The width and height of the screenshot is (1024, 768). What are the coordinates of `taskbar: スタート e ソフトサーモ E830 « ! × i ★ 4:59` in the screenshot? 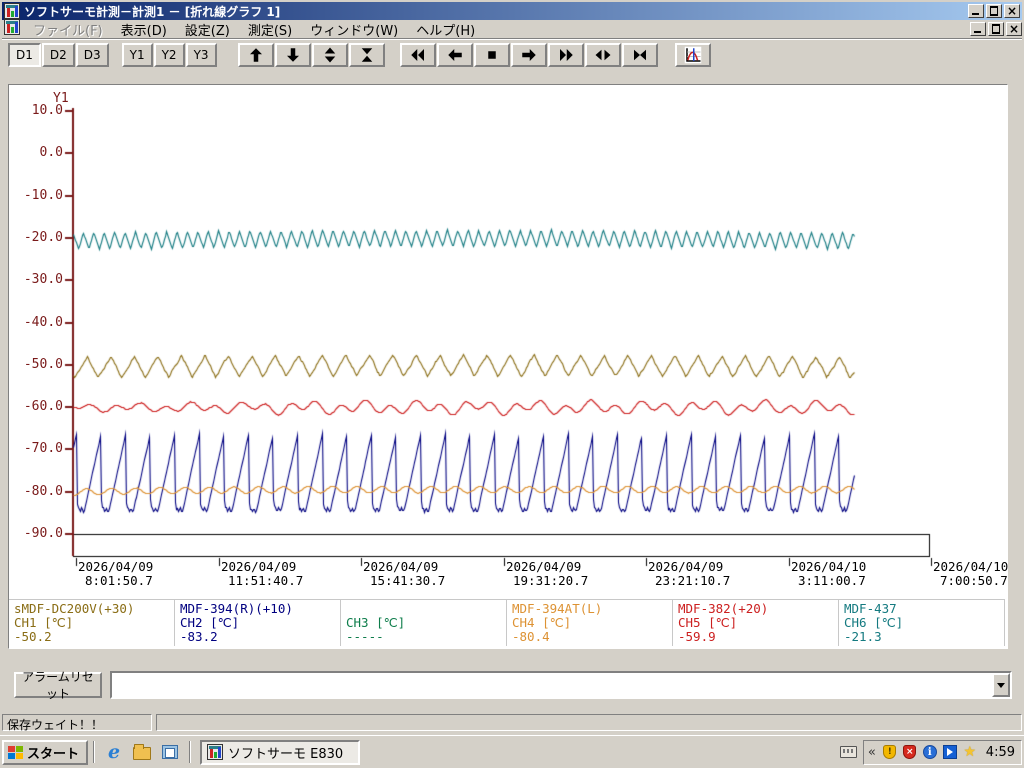 It's located at (512, 751).